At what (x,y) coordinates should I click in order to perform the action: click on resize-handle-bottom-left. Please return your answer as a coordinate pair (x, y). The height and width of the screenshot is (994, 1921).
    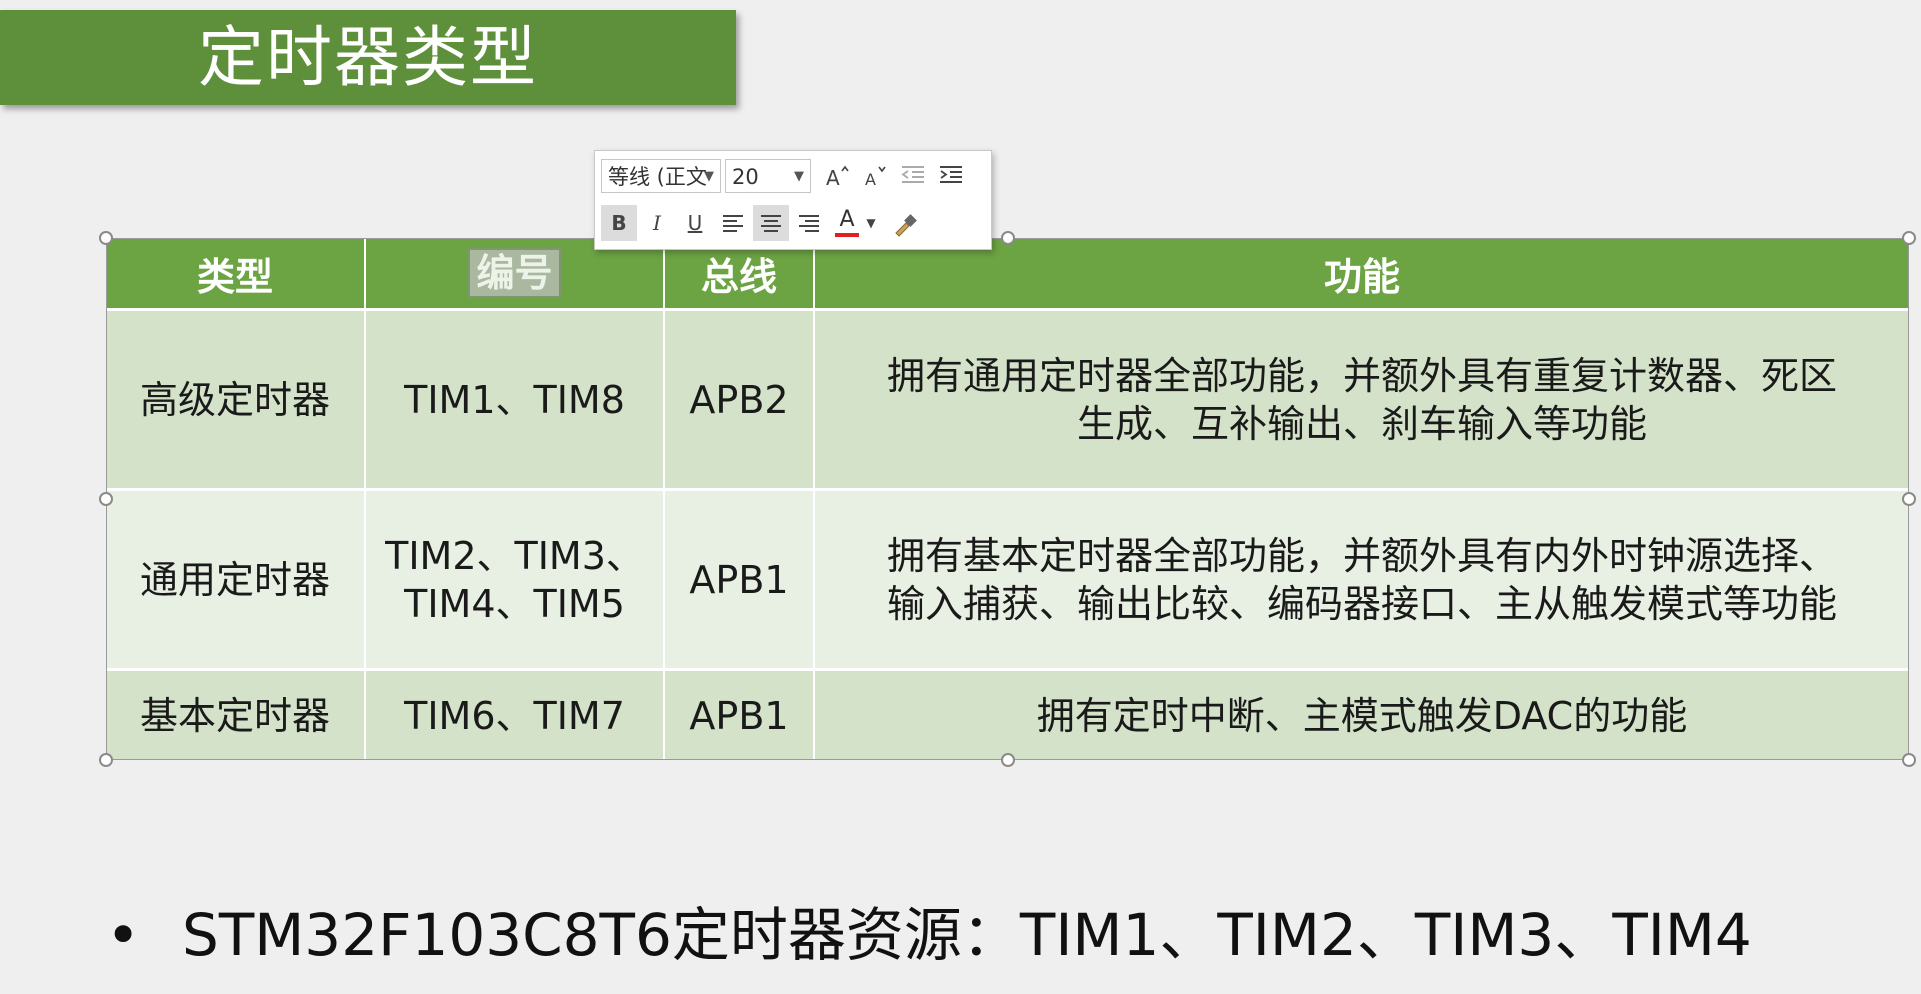
    Looking at the image, I should click on (106, 760).